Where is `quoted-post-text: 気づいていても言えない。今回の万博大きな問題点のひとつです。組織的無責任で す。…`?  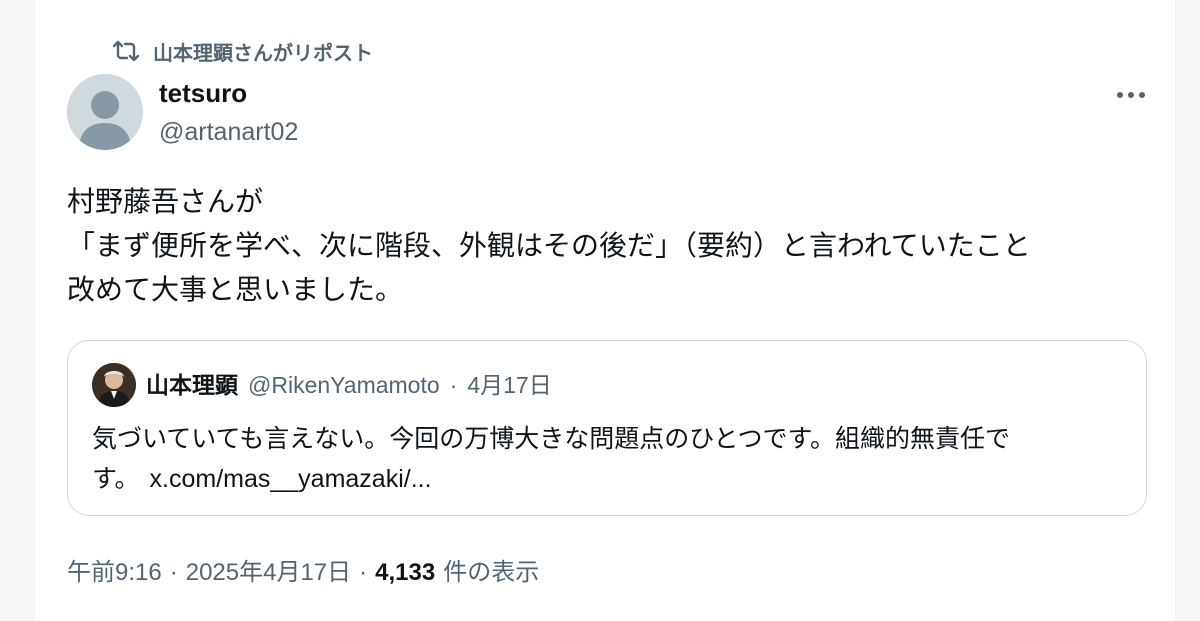 quoted-post-text: 気づいていても言えない。今回の万博大きな問題点のひとつです。組織的無責任で す。… is located at coordinates (607, 459).